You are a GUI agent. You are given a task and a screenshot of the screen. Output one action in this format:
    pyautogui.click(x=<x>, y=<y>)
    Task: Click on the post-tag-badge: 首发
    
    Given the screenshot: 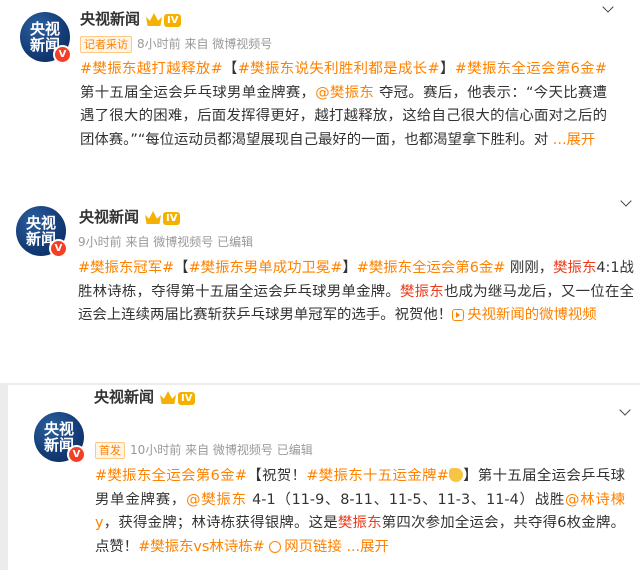 What is the action you would take?
    pyautogui.click(x=110, y=450)
    